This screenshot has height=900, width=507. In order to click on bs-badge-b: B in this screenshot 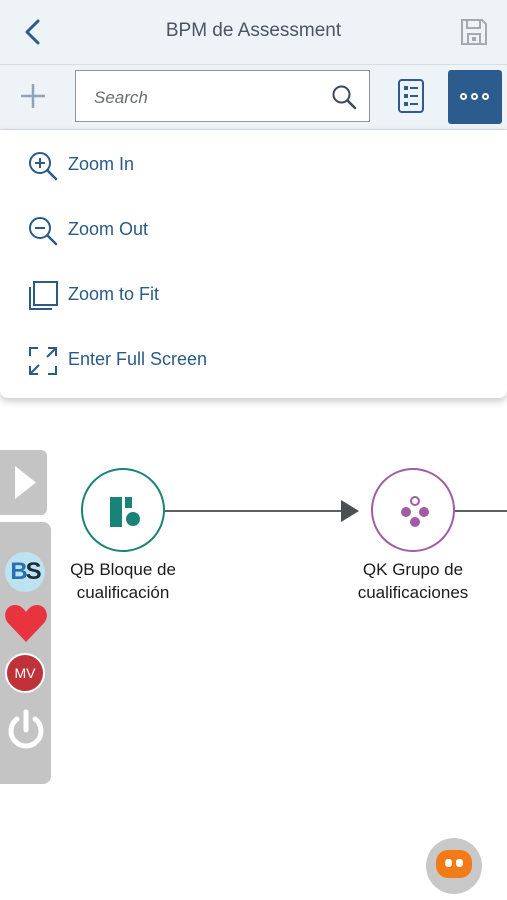, I will do `click(18, 571)`.